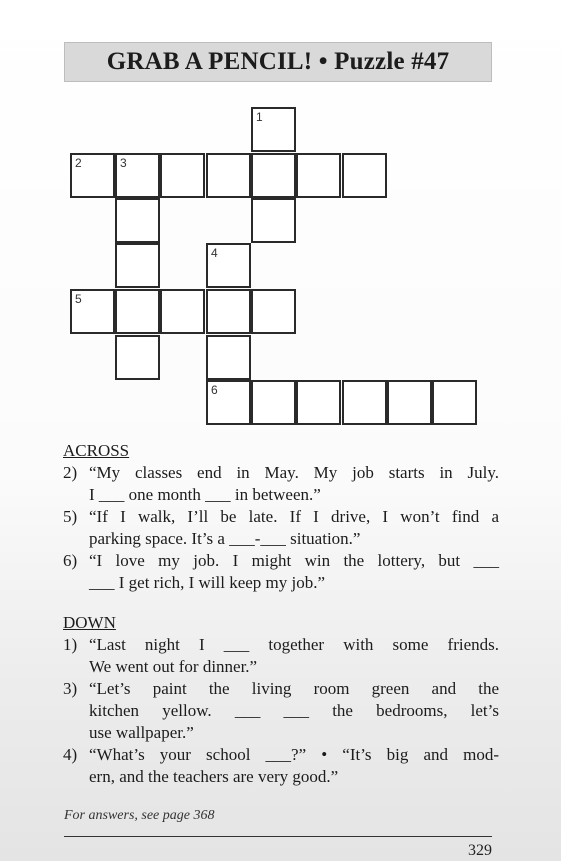  I want to click on clue-number: 2, so click(78, 163).